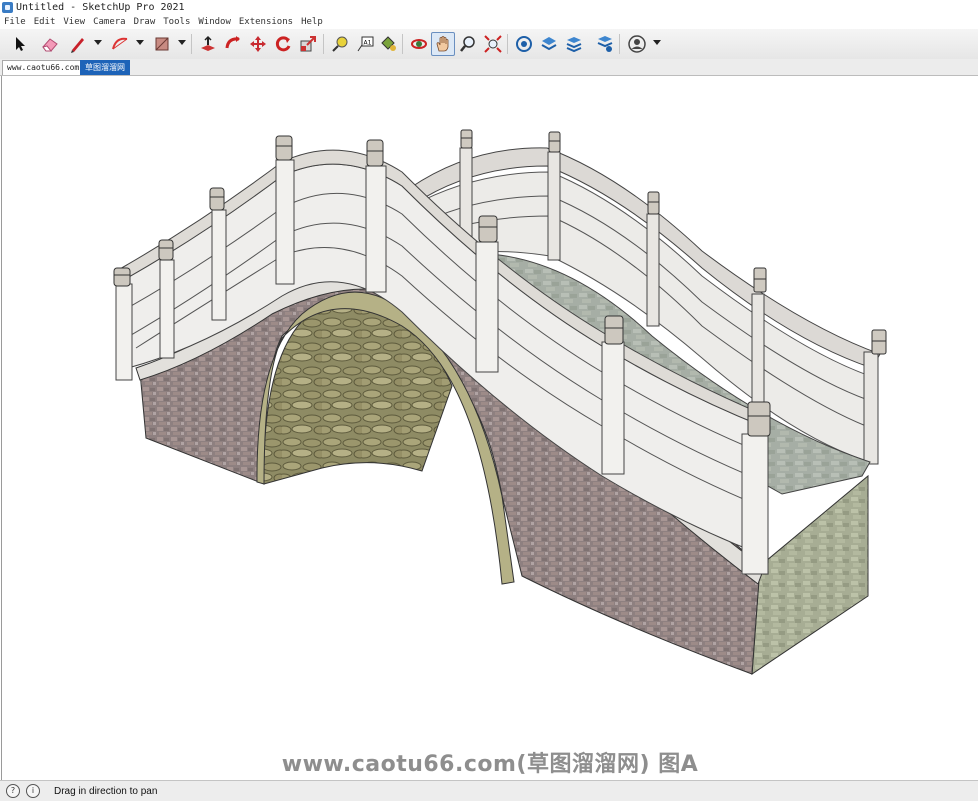 The width and height of the screenshot is (978, 801). I want to click on scene-tab-caotu: www.caotu66.com, so click(43, 67).